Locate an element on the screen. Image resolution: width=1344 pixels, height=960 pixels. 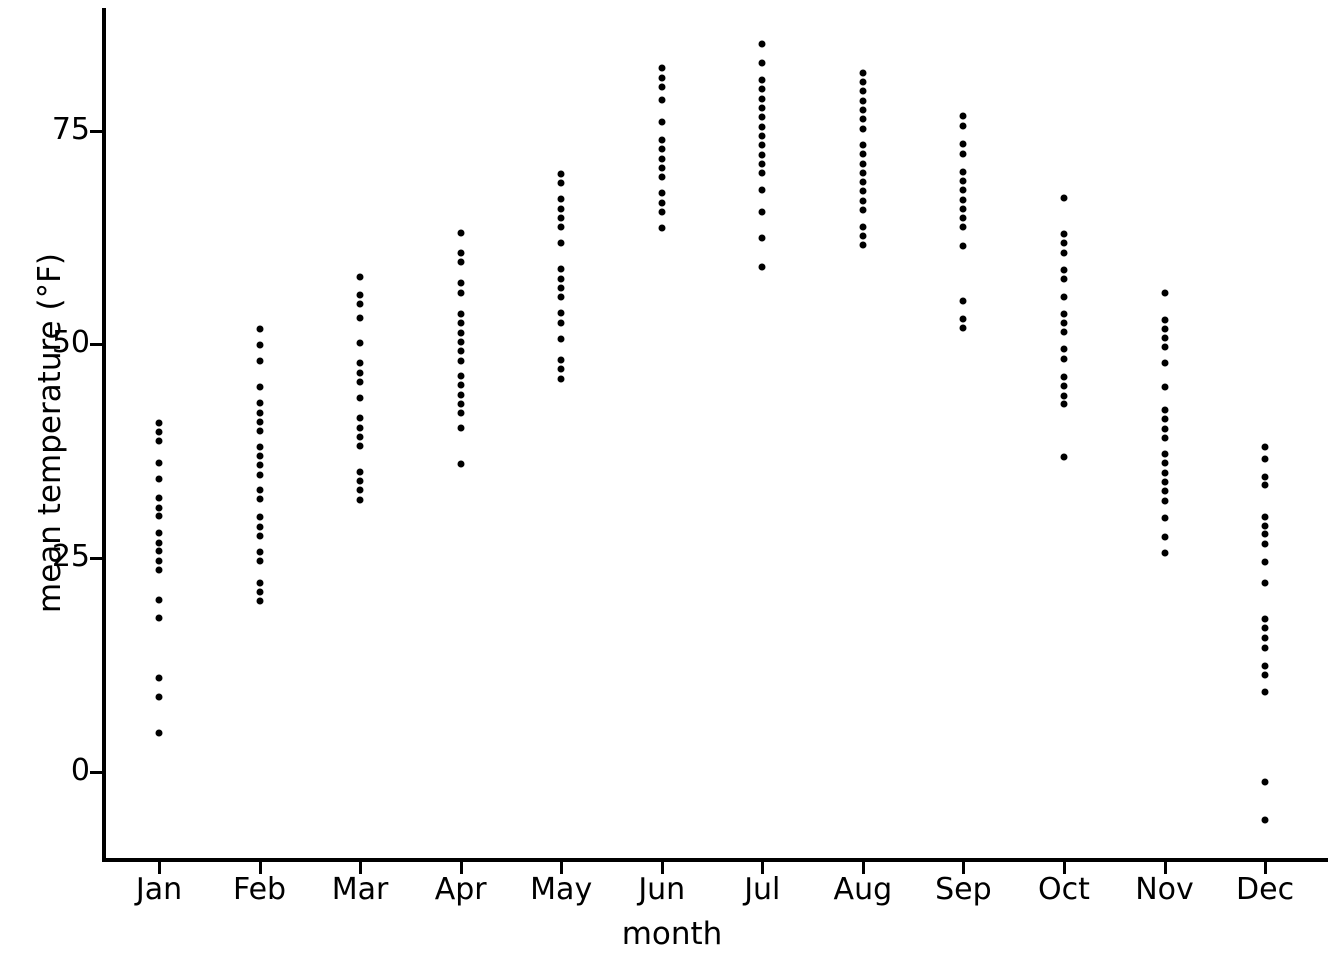
y-tick-label: 0 is located at coordinates (80, 770).